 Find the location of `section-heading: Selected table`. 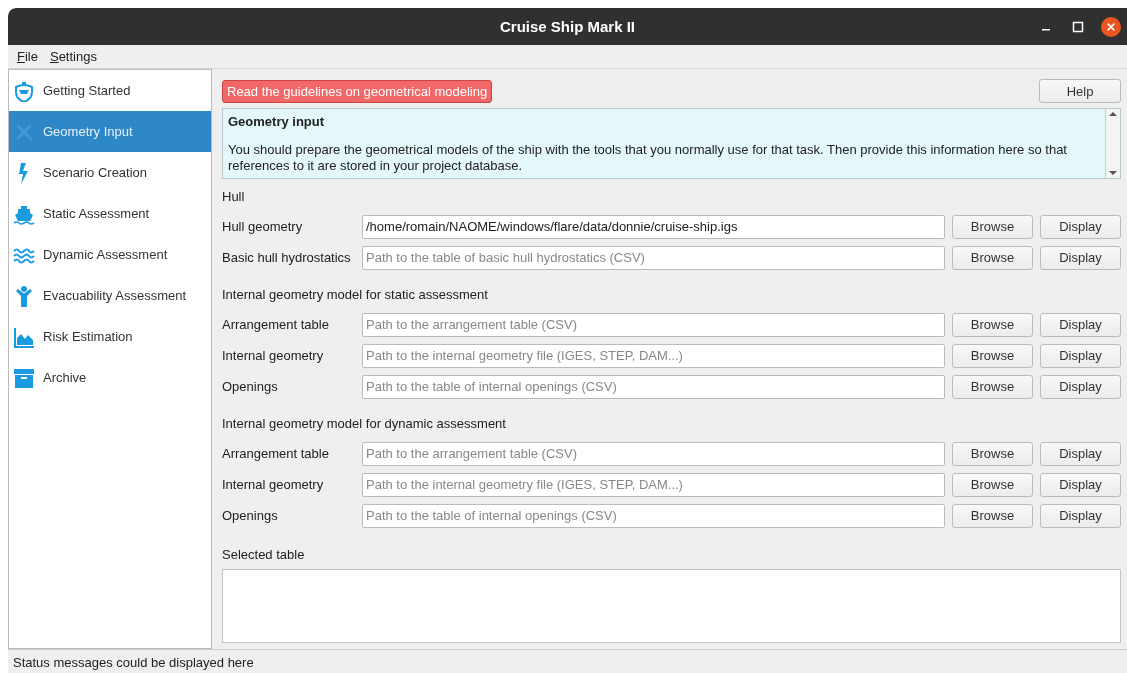

section-heading: Selected table is located at coordinates (264, 554).